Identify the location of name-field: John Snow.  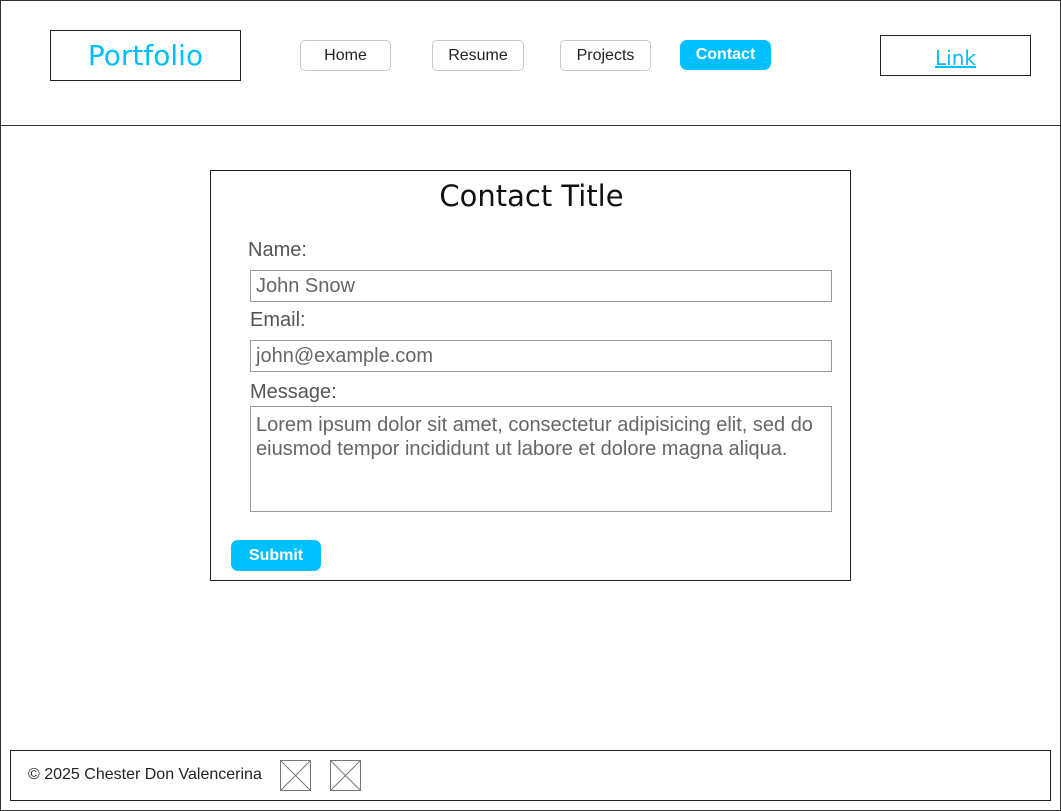
(541, 286).